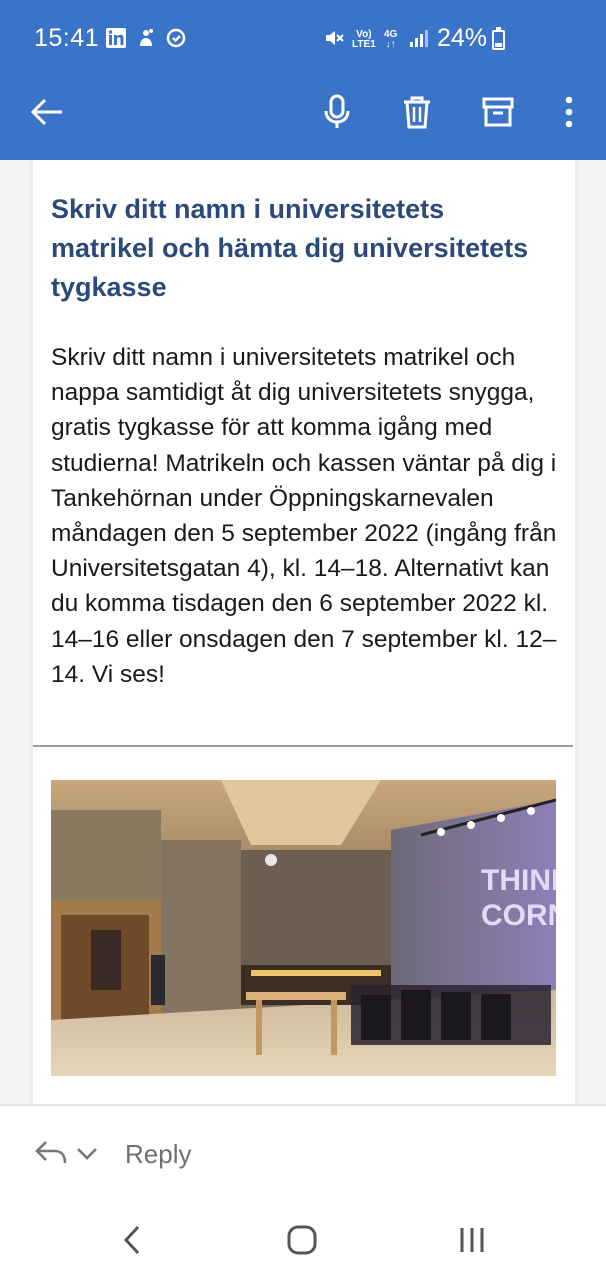 This screenshot has height=1280, width=606. What do you see at coordinates (391, 39) in the screenshot?
I see `net-type: 4G ↓↑` at bounding box center [391, 39].